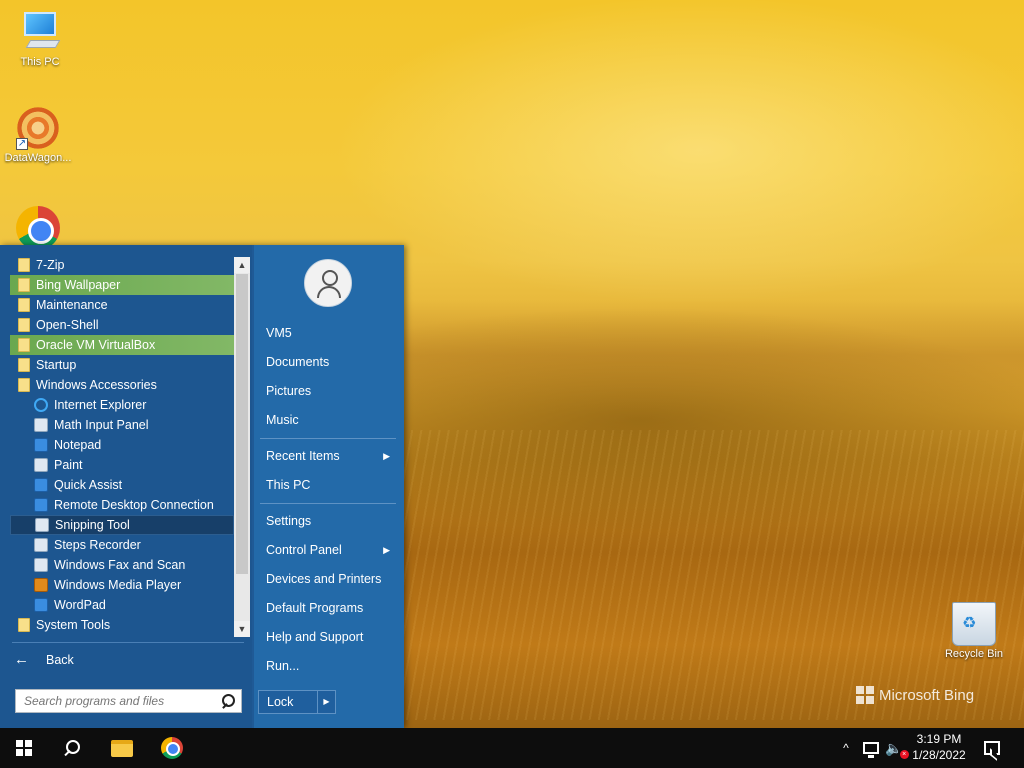 The width and height of the screenshot is (1024, 768). What do you see at coordinates (38, 228) in the screenshot?
I see `chrome-icon` at bounding box center [38, 228].